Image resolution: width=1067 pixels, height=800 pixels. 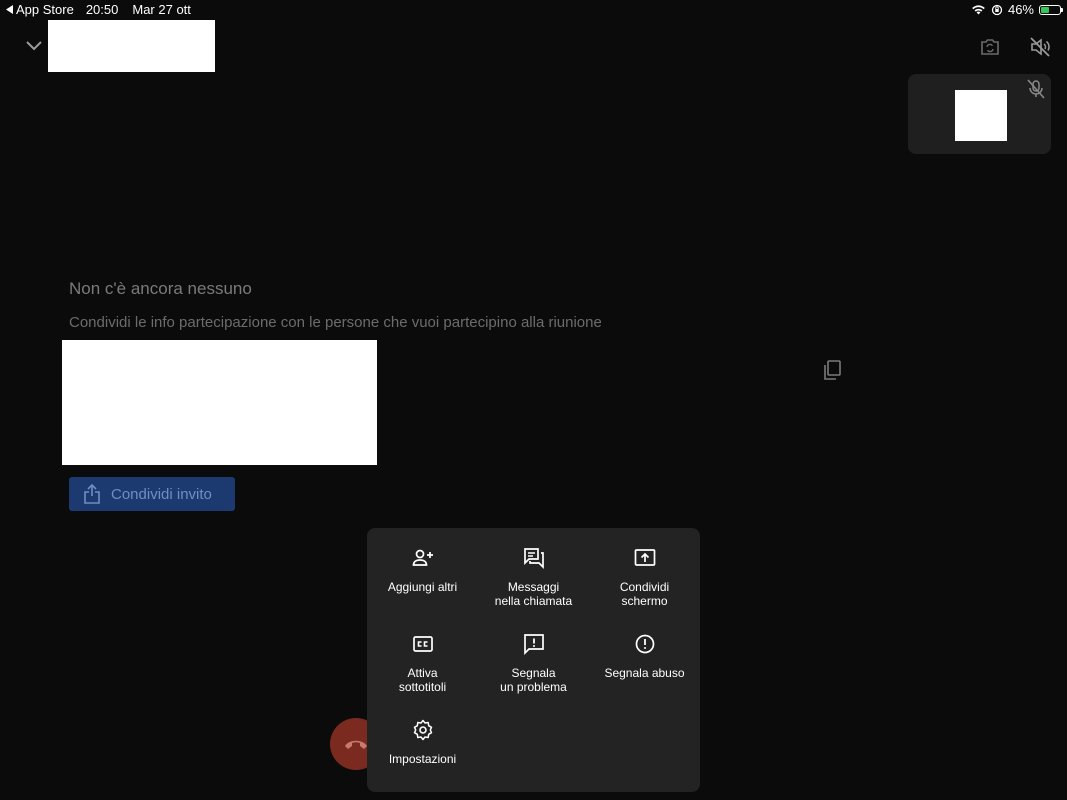 I want to click on menu-item-label: Condividi schermo, so click(x=644, y=594).